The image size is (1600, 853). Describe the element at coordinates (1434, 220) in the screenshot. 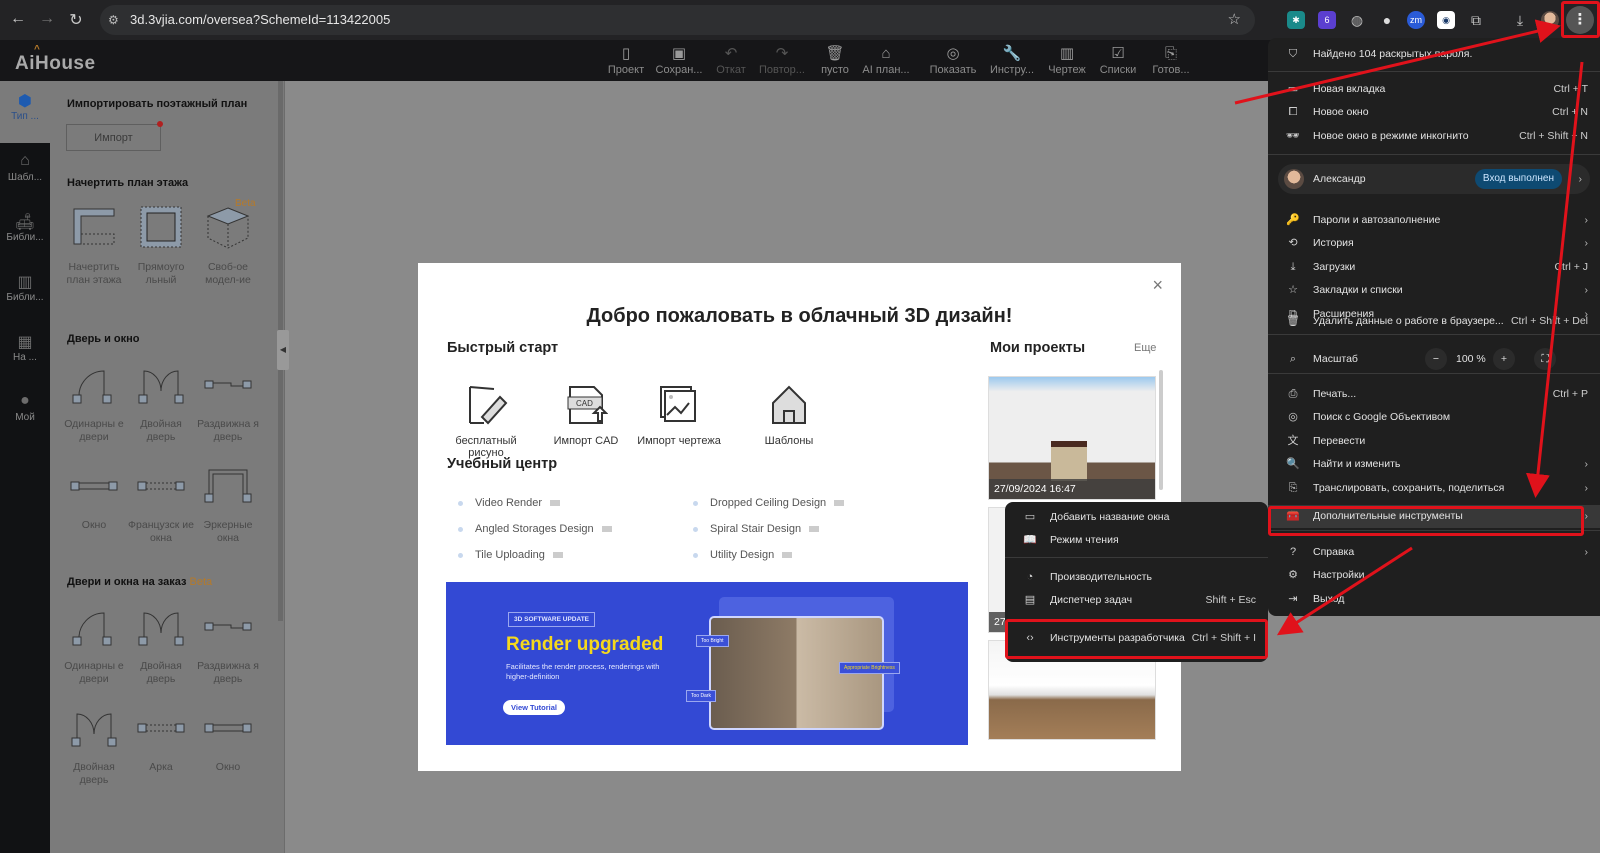

I see `menu-item-passwords: 🔑 Пароли и автозаполнение ›` at that location.